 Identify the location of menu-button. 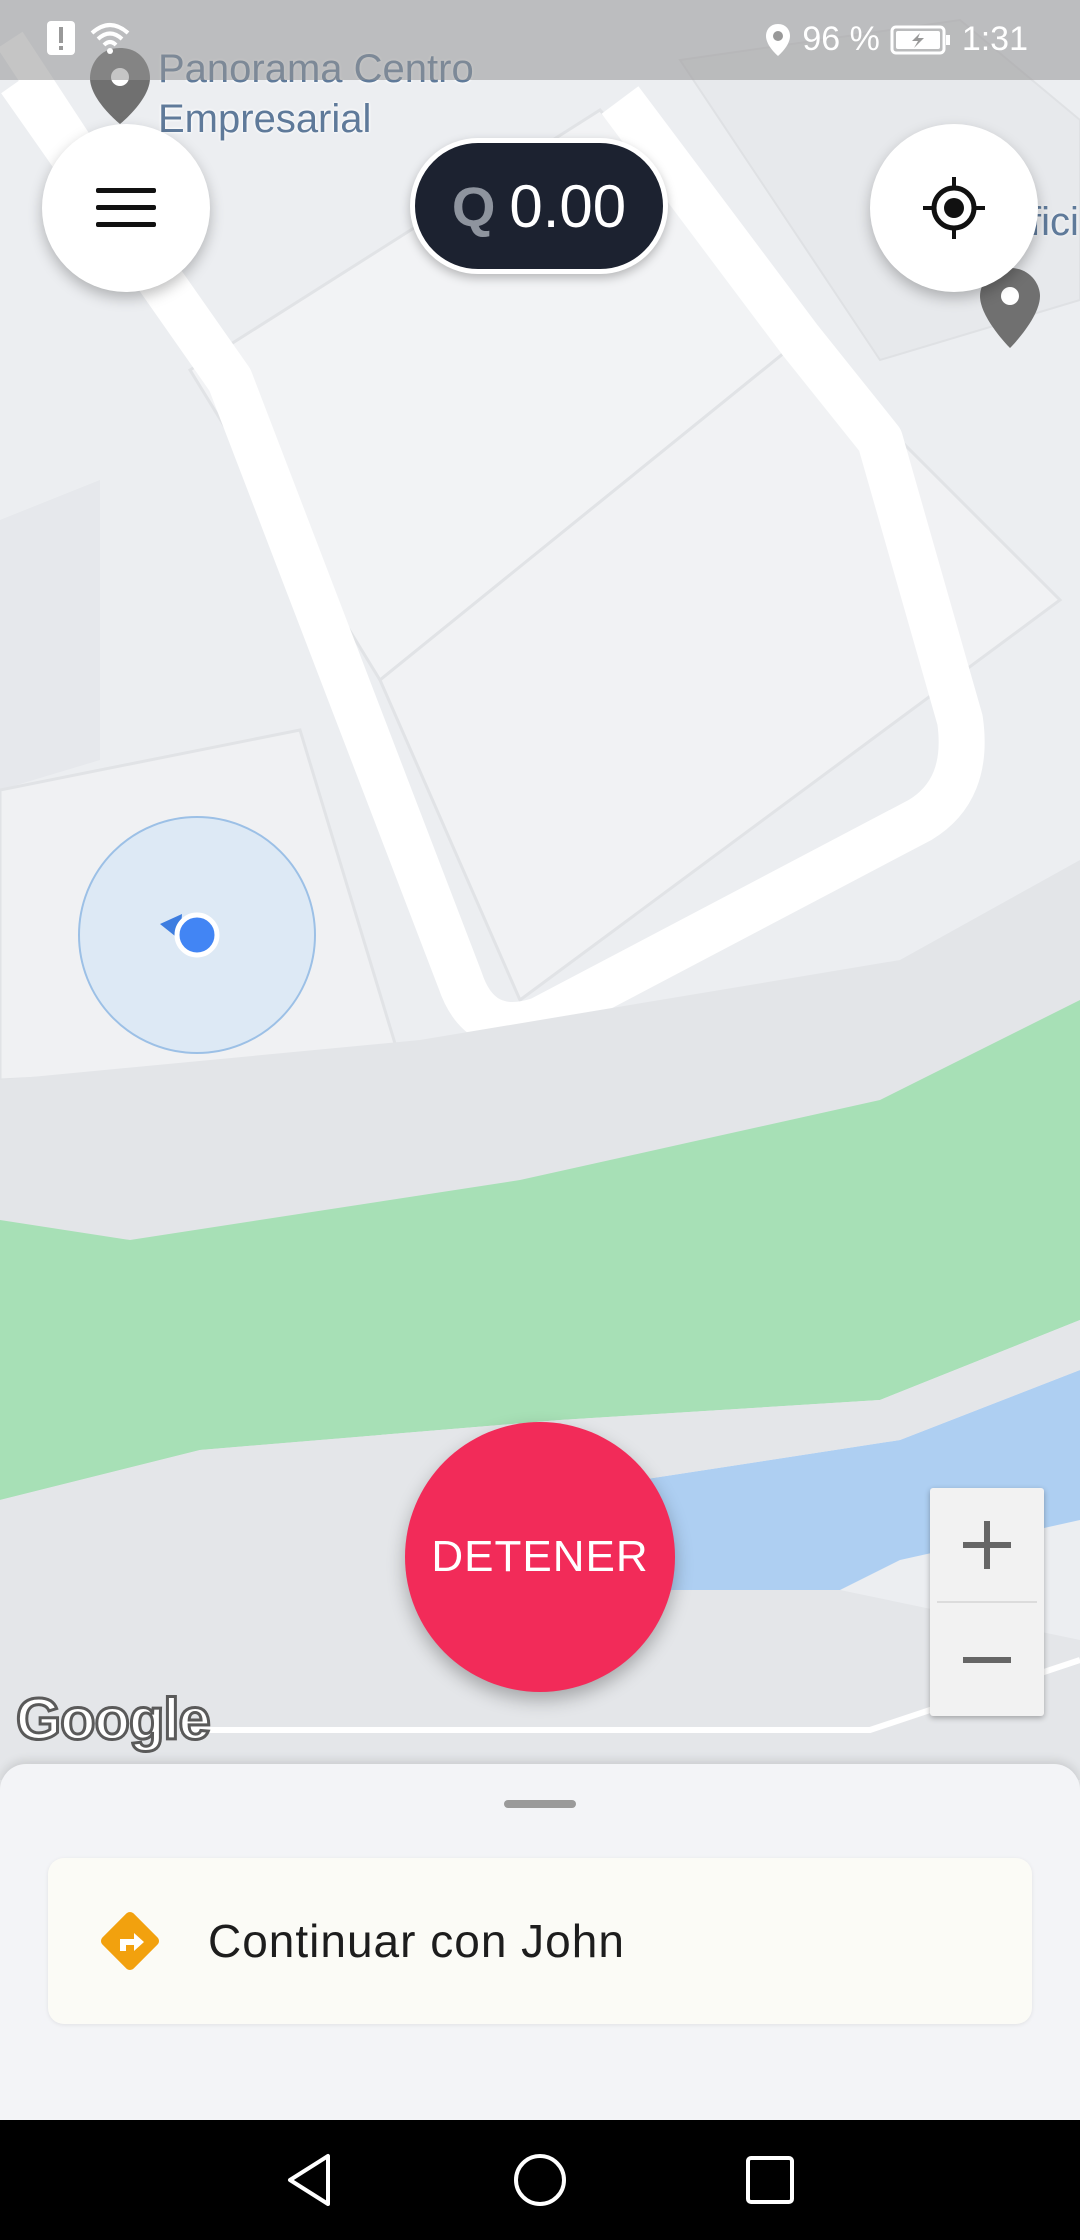
(126, 208).